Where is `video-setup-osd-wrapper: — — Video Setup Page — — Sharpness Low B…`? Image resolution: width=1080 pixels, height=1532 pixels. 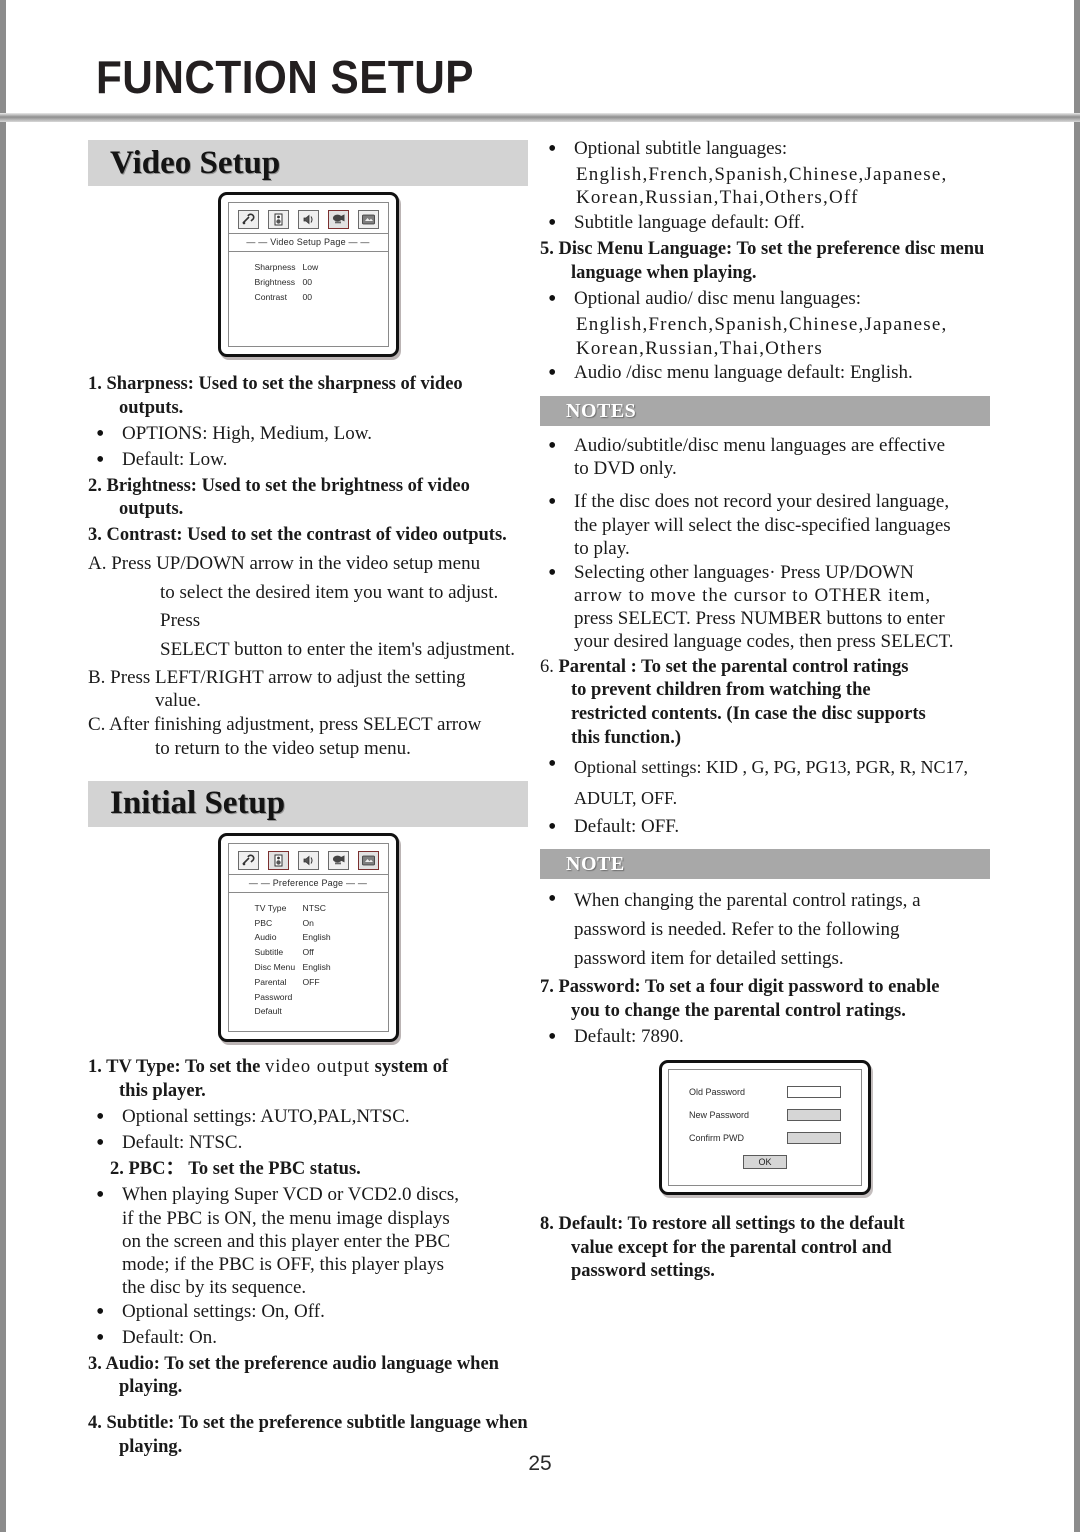 video-setup-osd-wrapper: — — Video Setup Page — — Sharpness Low B… is located at coordinates (308, 274).